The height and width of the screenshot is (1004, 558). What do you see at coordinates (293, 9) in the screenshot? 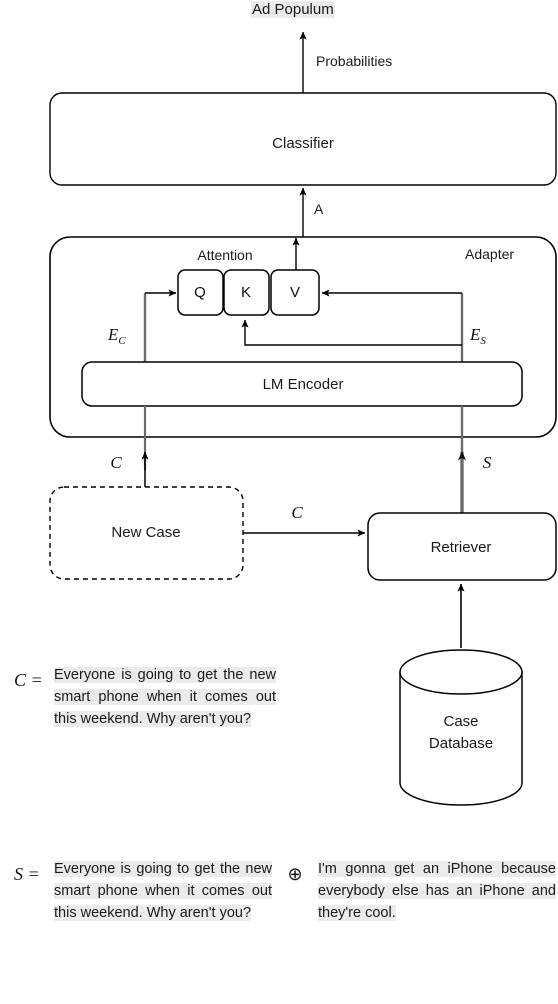
I see `output-class-label: Ad Populum` at bounding box center [293, 9].